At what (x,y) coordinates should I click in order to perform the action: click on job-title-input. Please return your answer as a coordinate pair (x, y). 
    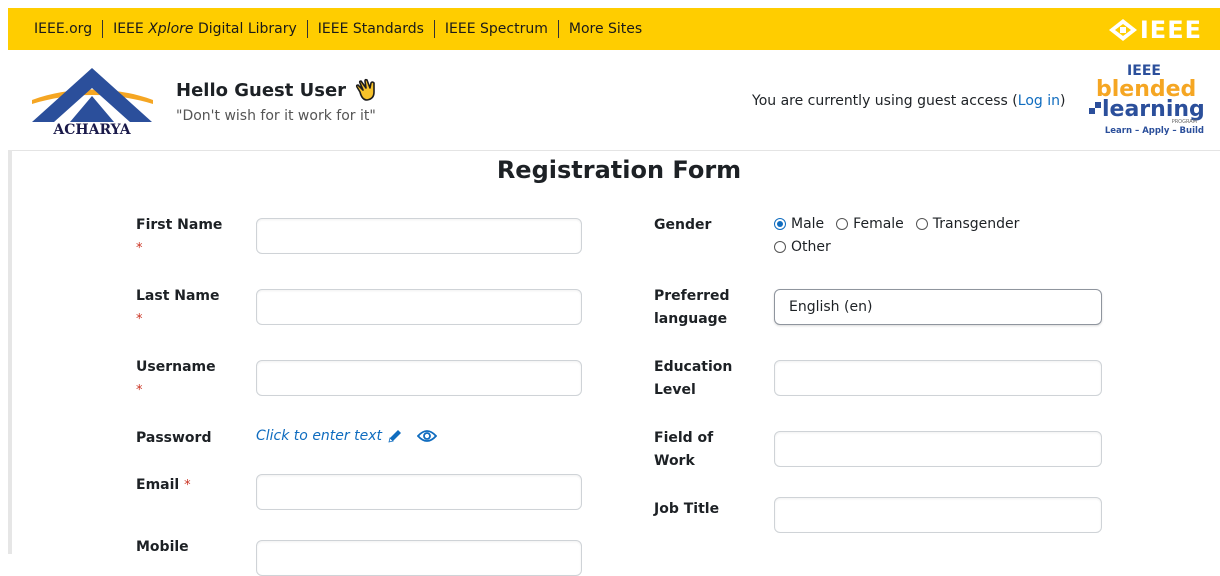
    Looking at the image, I should click on (938, 515).